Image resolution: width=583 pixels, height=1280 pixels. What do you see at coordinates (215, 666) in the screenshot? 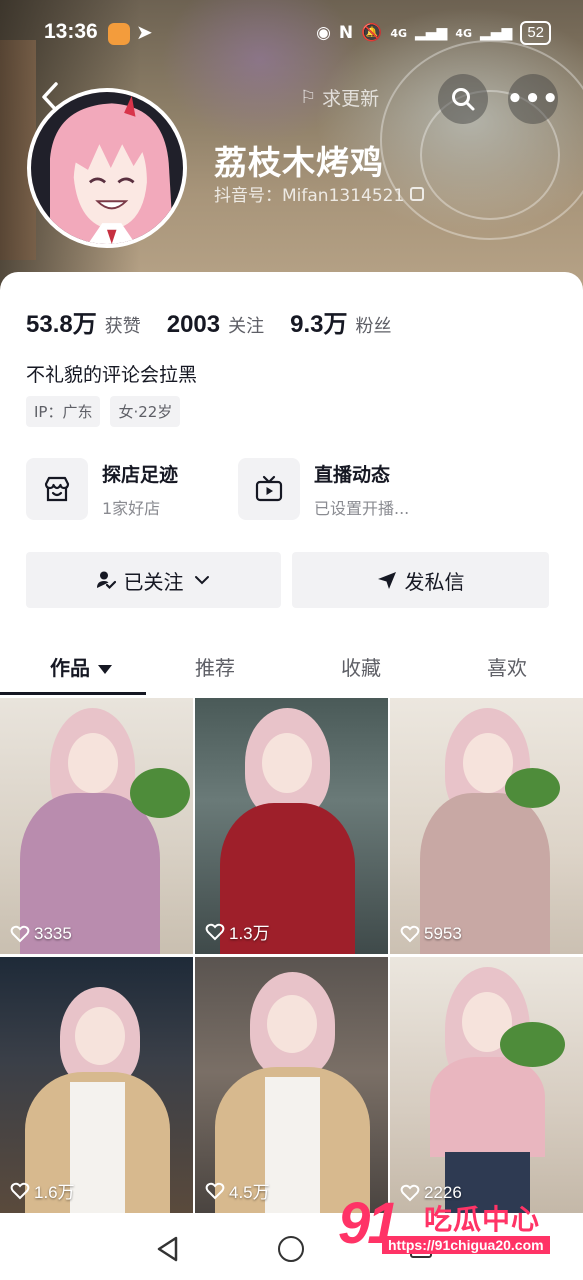
I see `tab-recommended: 推荐` at bounding box center [215, 666].